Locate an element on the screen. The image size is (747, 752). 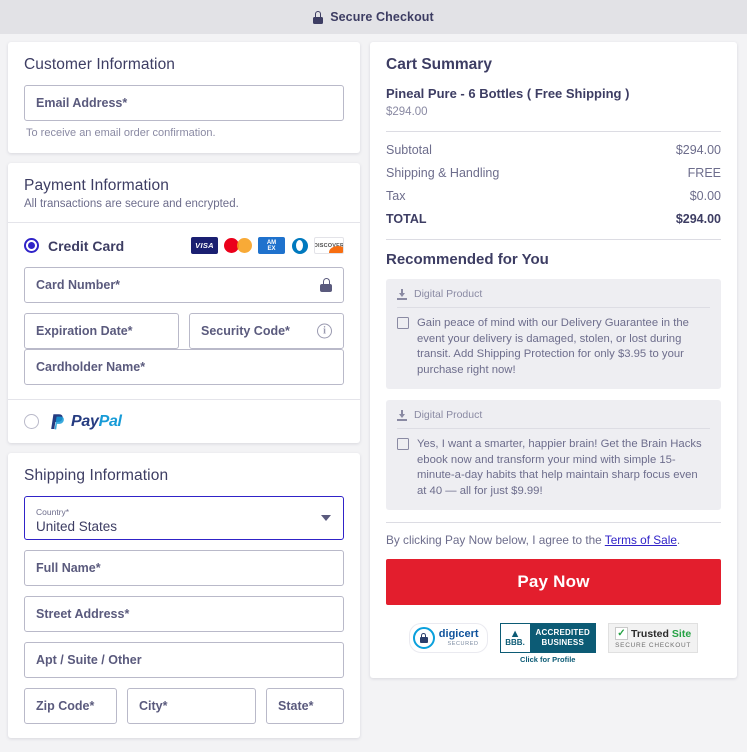
trustedsite-sub: SECURE CHECKOUT is located at coordinates (653, 645).